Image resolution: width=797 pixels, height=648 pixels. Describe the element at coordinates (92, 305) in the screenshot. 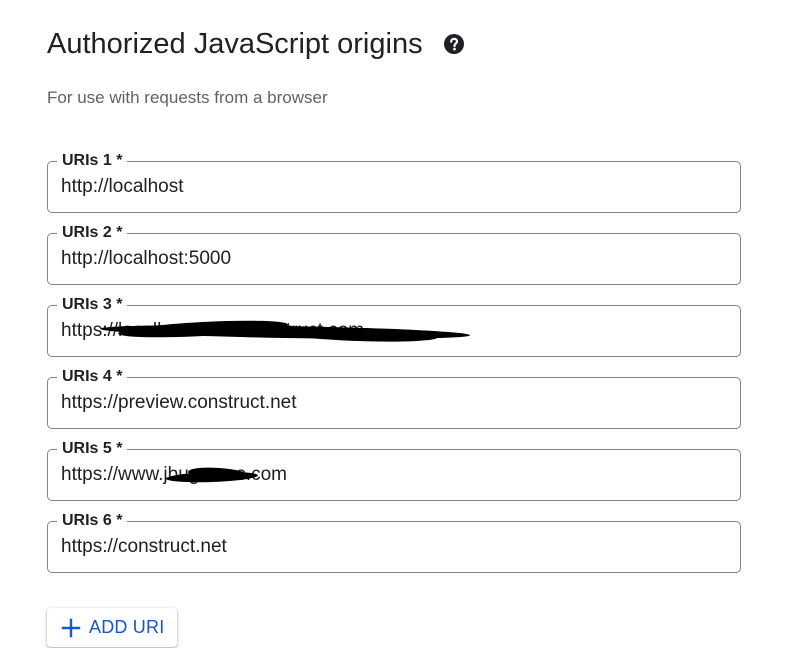

I see `uri-field-label: URIs 3 *` at that location.